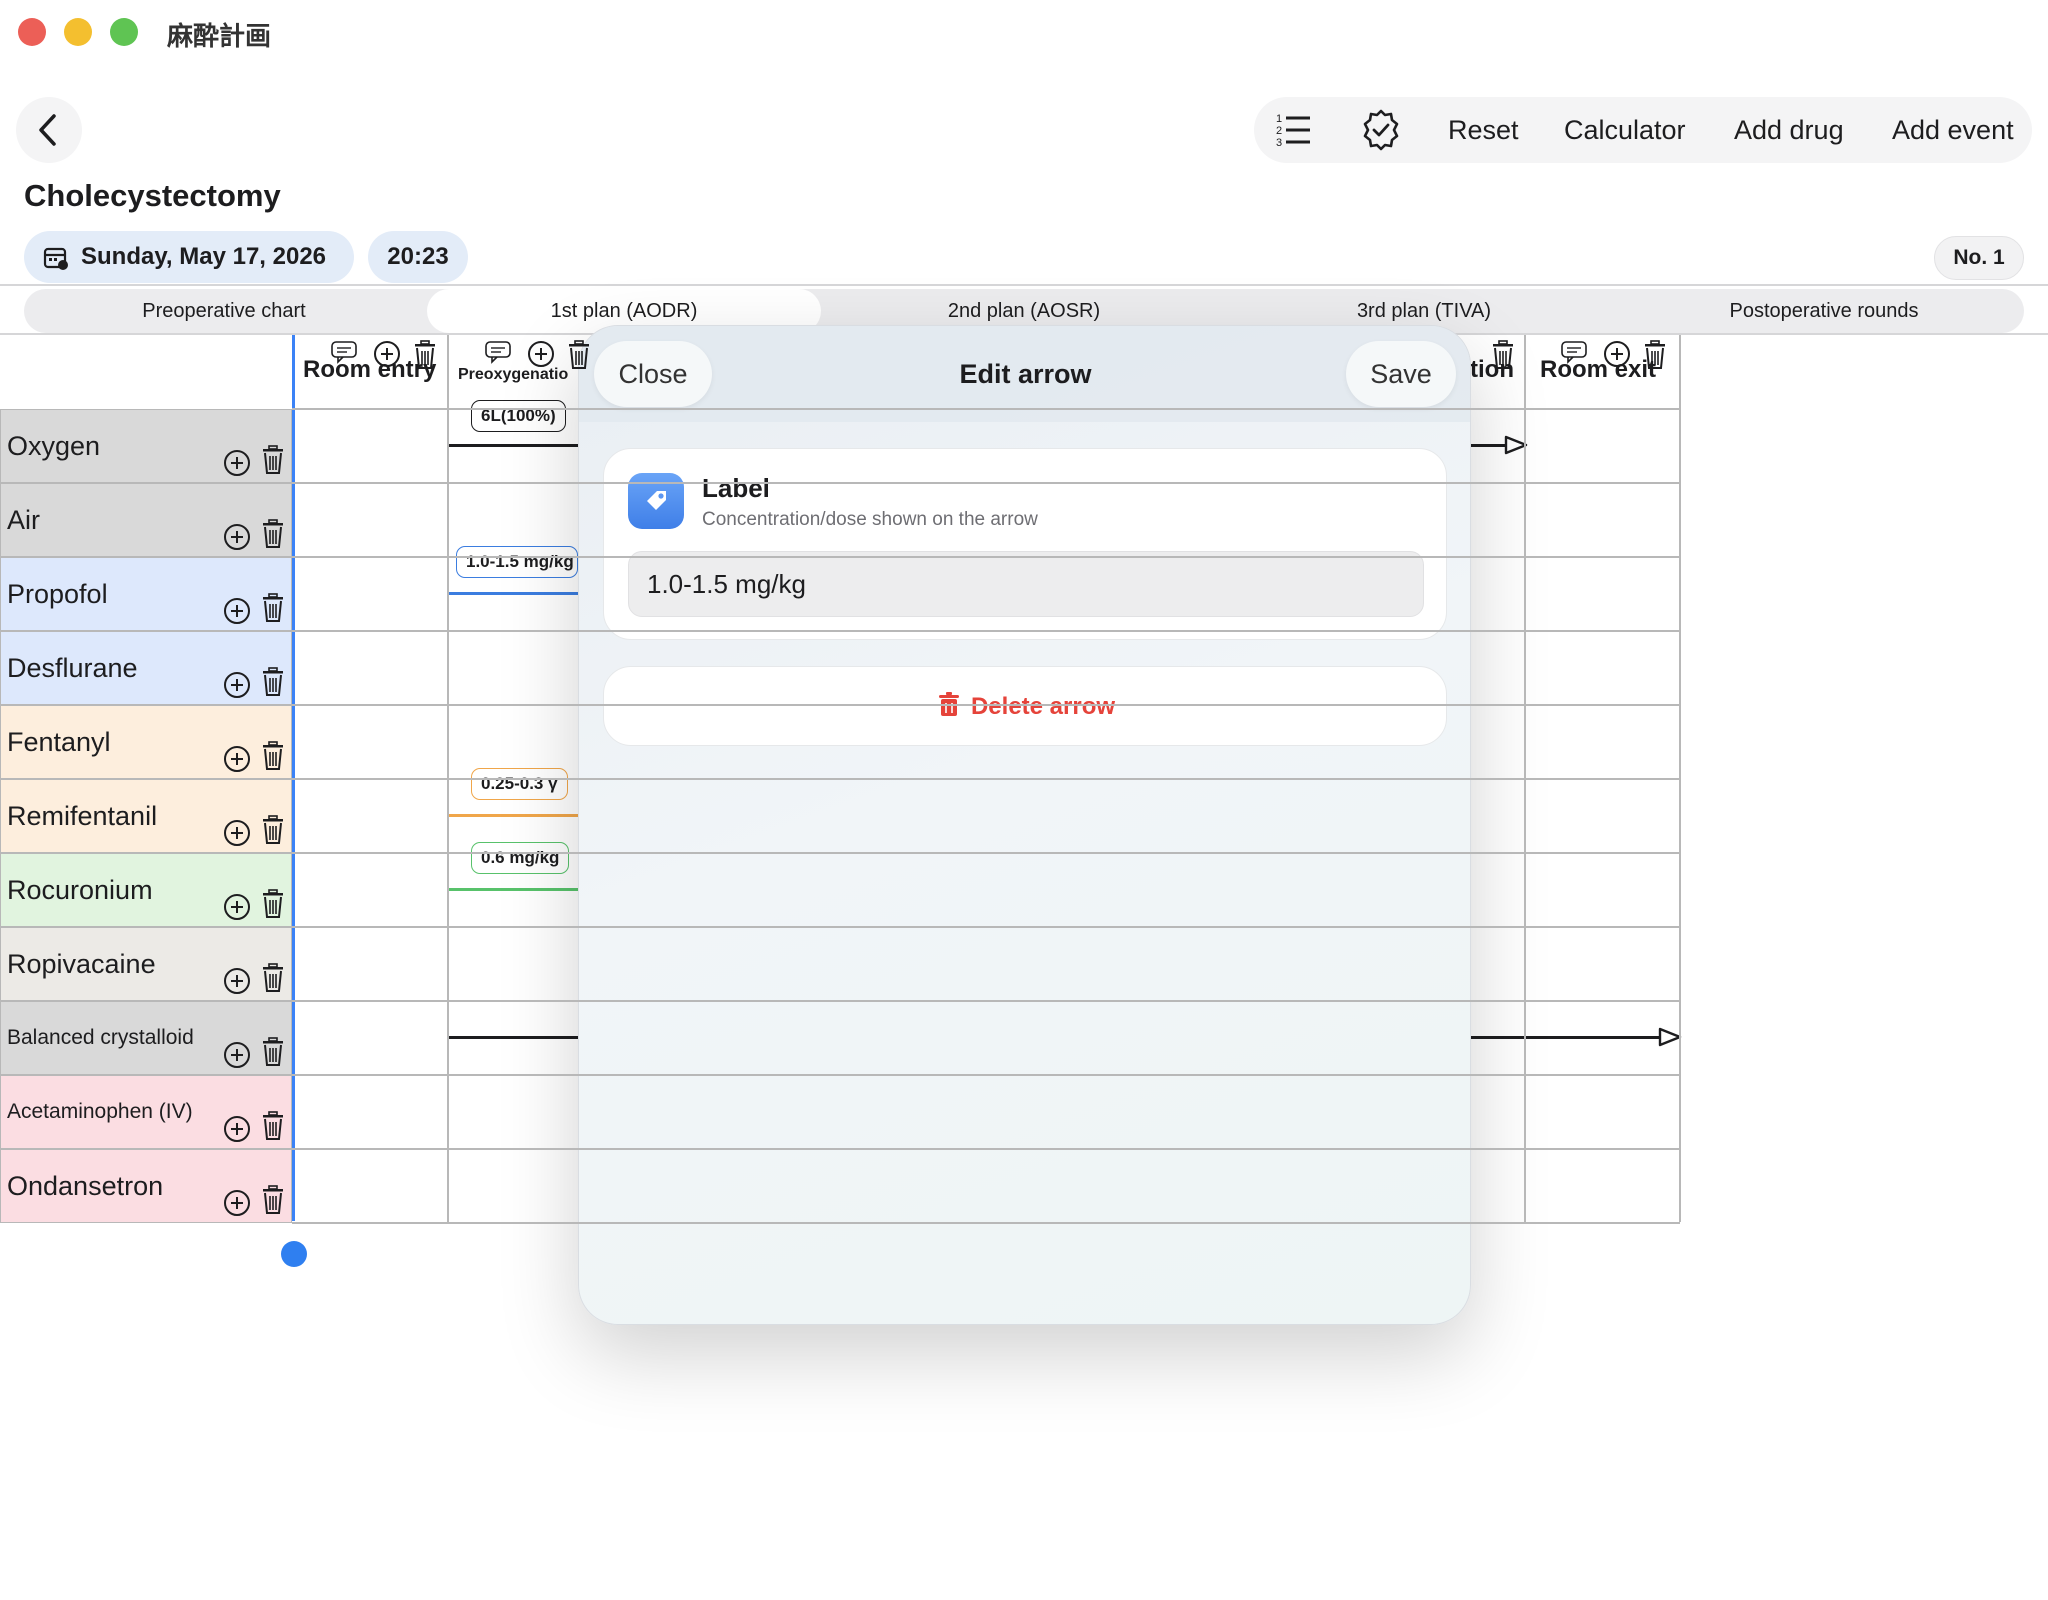 The height and width of the screenshot is (1600, 2048). Describe the element at coordinates (57, 594) in the screenshot. I see `drug-name: Propofol` at that location.